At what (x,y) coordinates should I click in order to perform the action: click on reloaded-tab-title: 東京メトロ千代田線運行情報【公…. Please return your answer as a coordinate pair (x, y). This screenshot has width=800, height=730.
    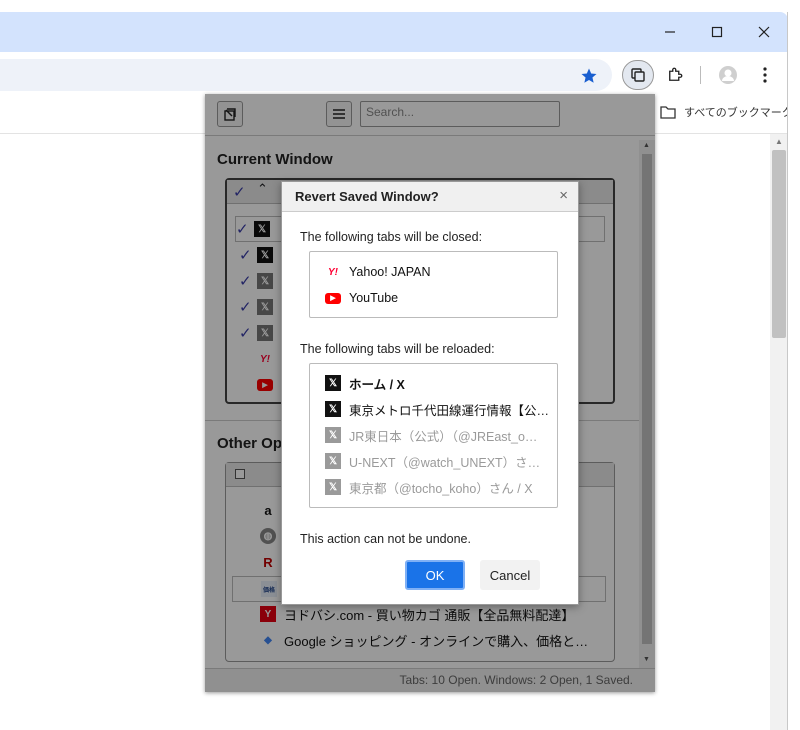
    Looking at the image, I should click on (449, 410).